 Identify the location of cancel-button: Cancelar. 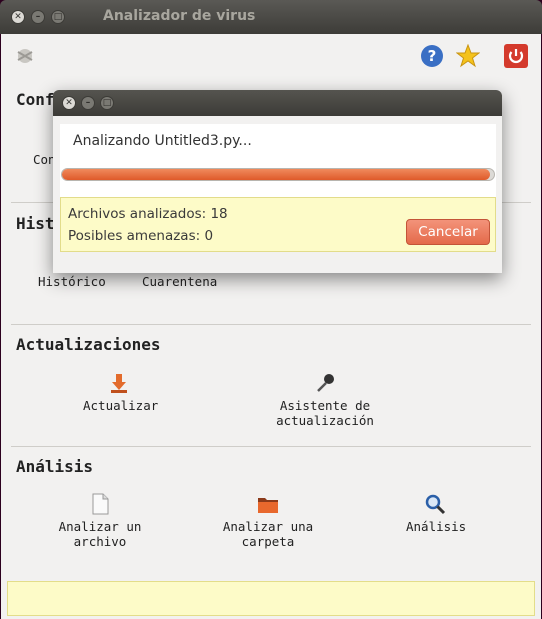
(448, 232).